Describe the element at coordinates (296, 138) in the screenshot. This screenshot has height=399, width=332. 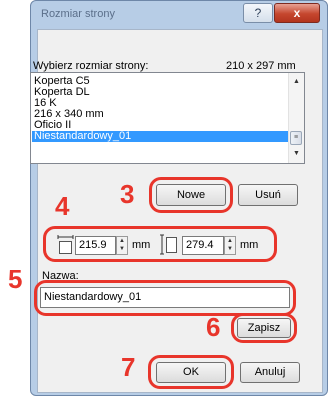
I see `scroll-thumb: ≡` at that location.